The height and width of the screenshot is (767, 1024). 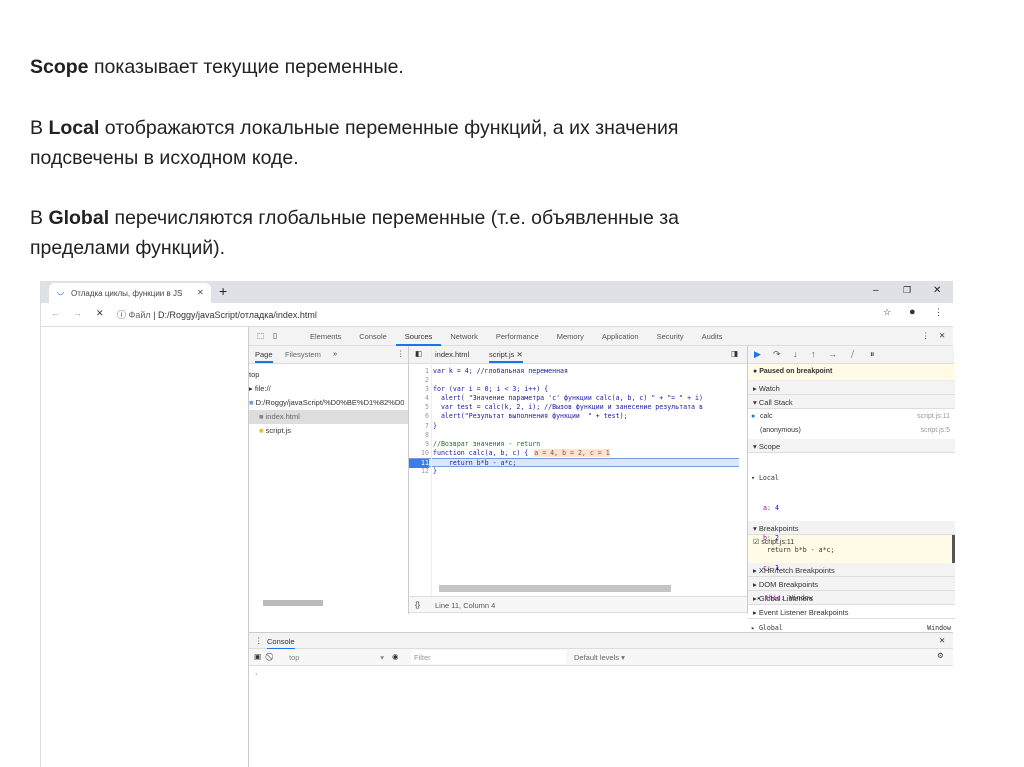 I want to click on forward-icon: →, so click(x=77, y=313).